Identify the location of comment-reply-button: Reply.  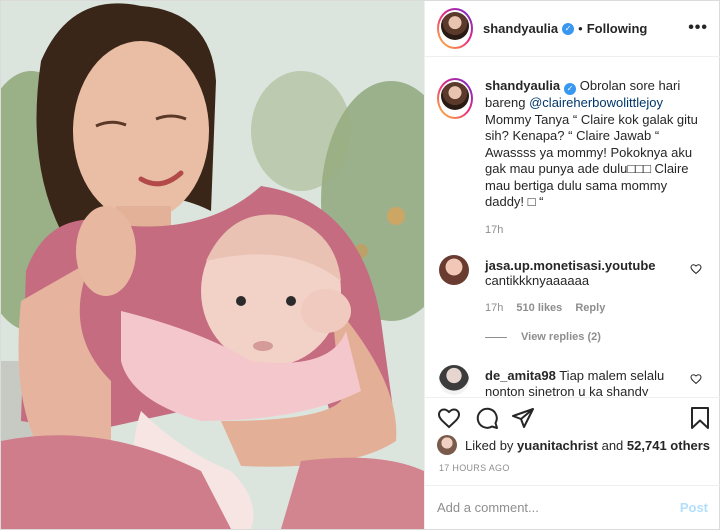
(590, 308).